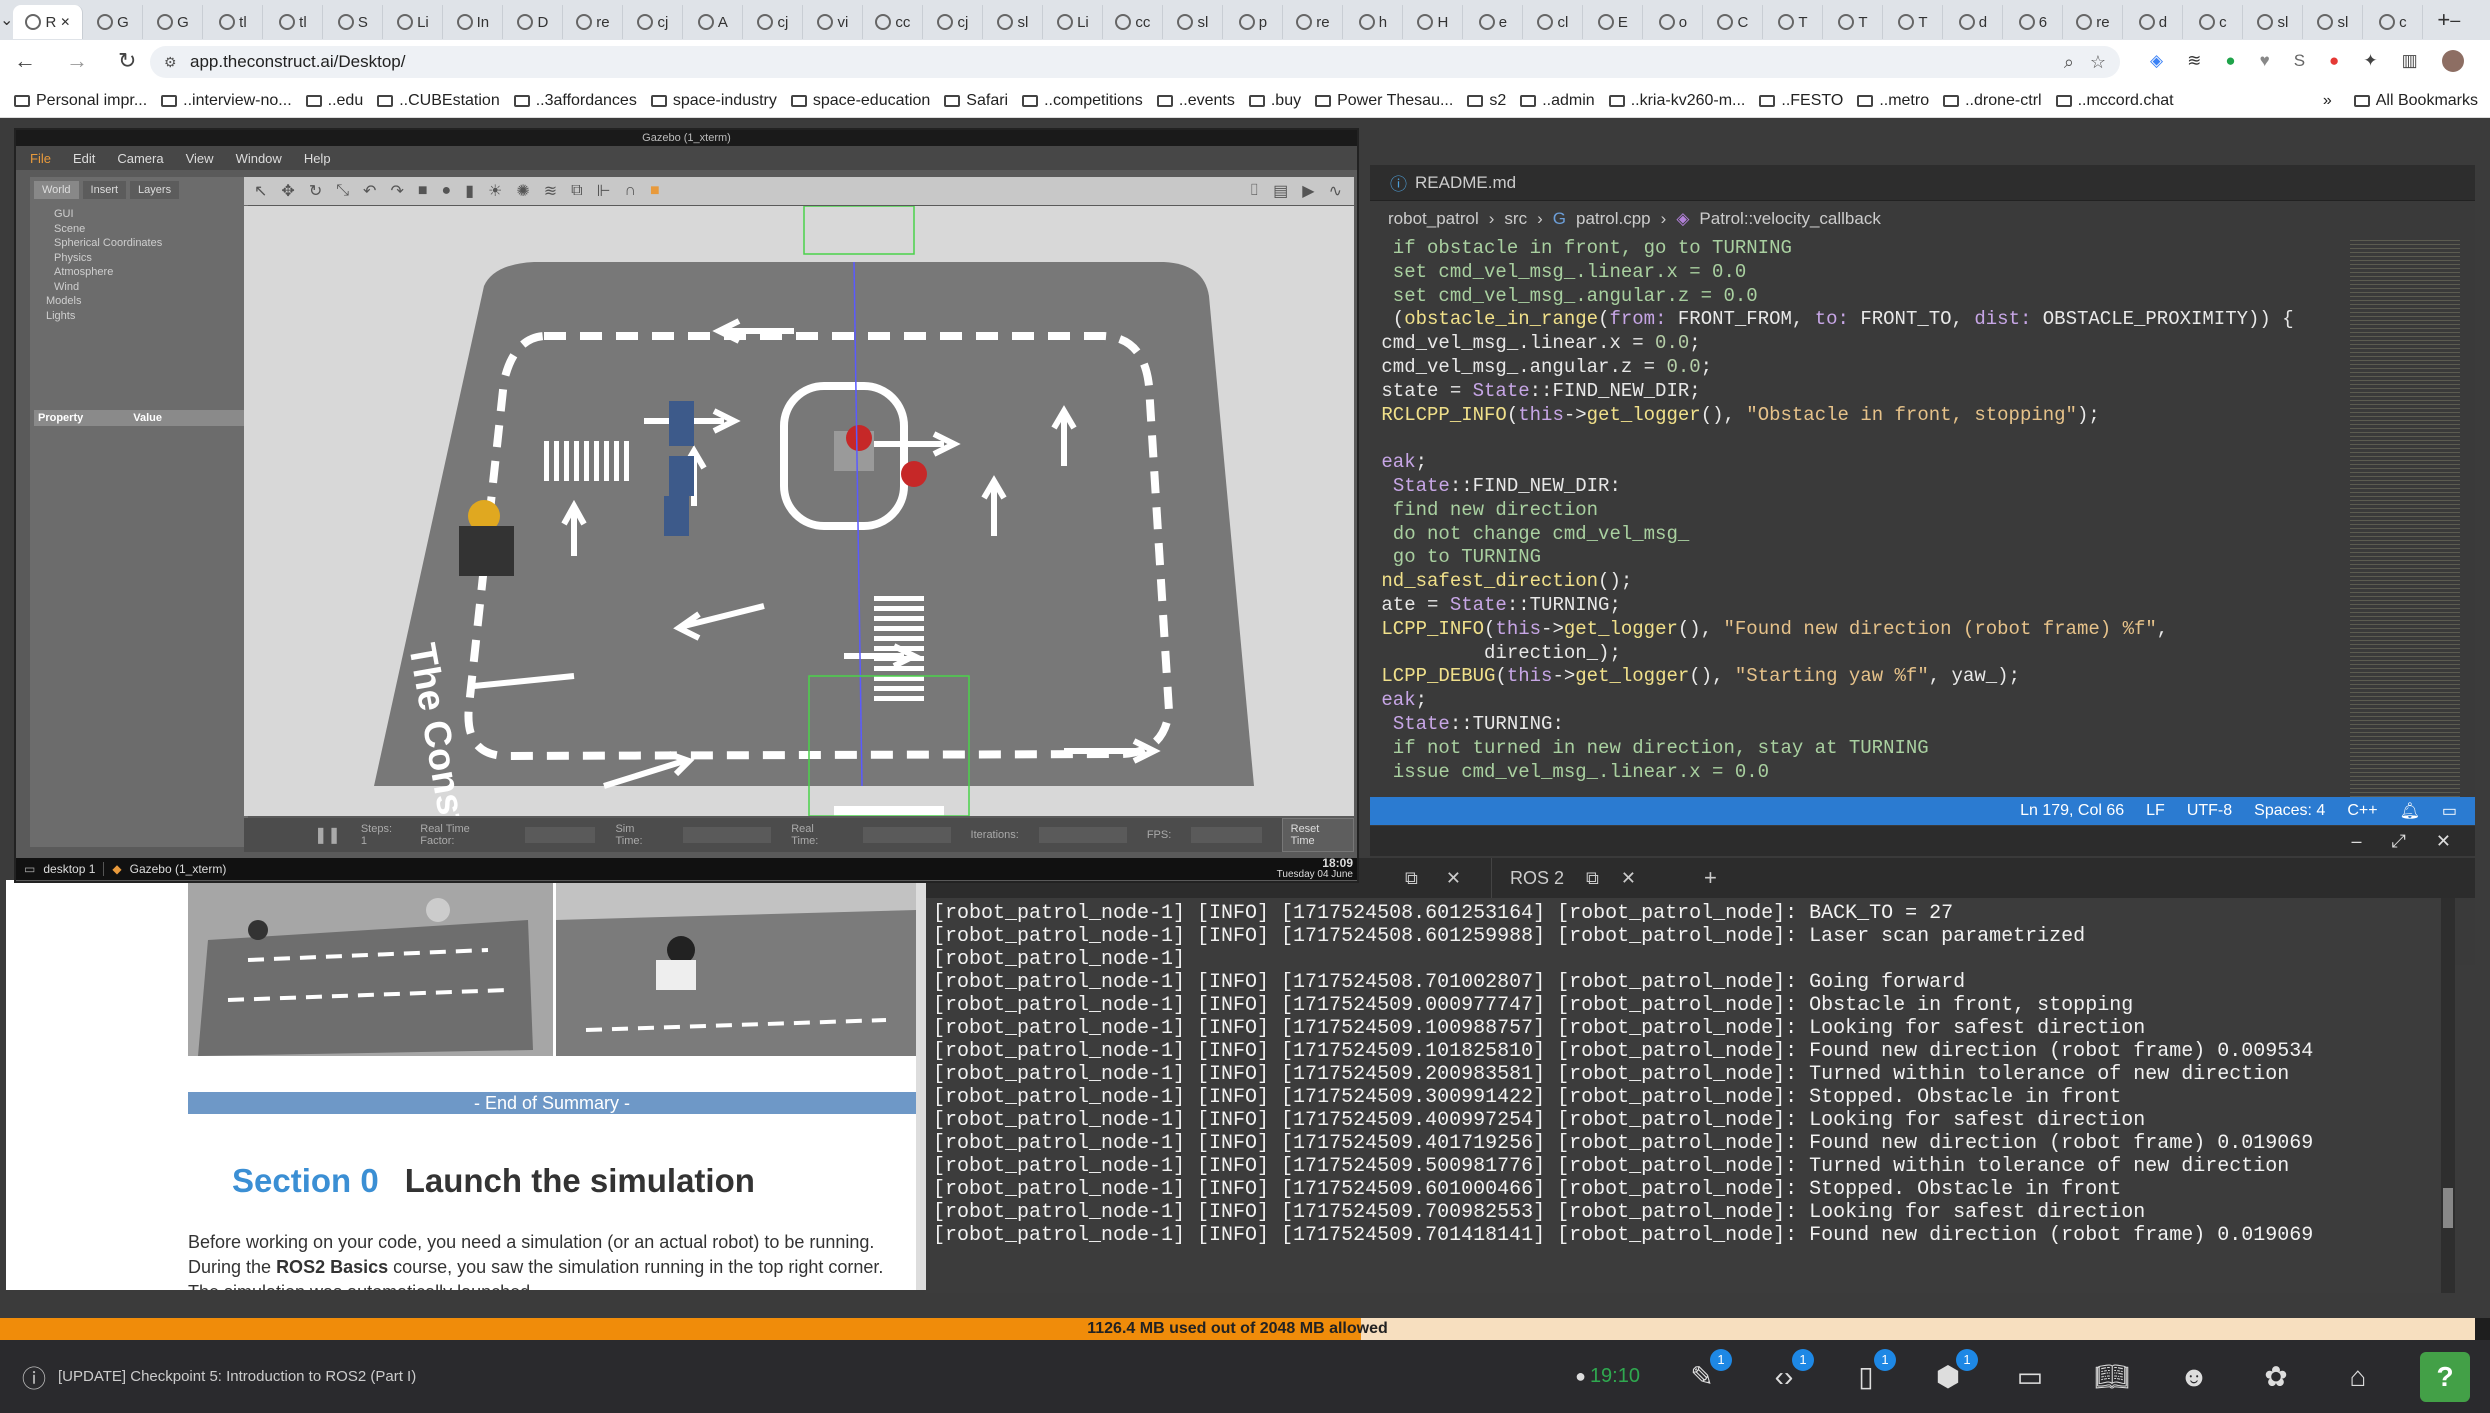 The image size is (2490, 1413). What do you see at coordinates (25, 61) in the screenshot?
I see `back-icon: ←` at bounding box center [25, 61].